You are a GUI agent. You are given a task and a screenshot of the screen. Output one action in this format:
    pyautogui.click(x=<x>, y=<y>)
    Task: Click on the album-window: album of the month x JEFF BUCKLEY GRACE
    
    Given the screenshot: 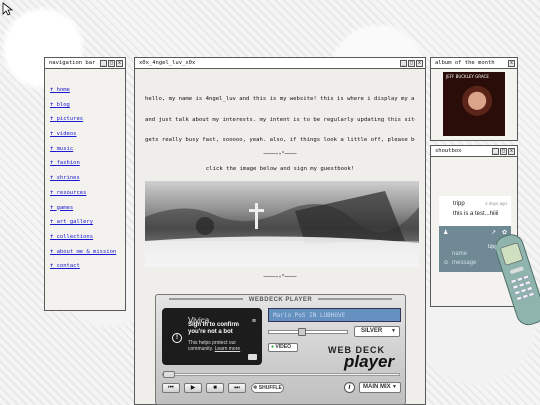 What is the action you would take?
    pyautogui.click(x=474, y=99)
    